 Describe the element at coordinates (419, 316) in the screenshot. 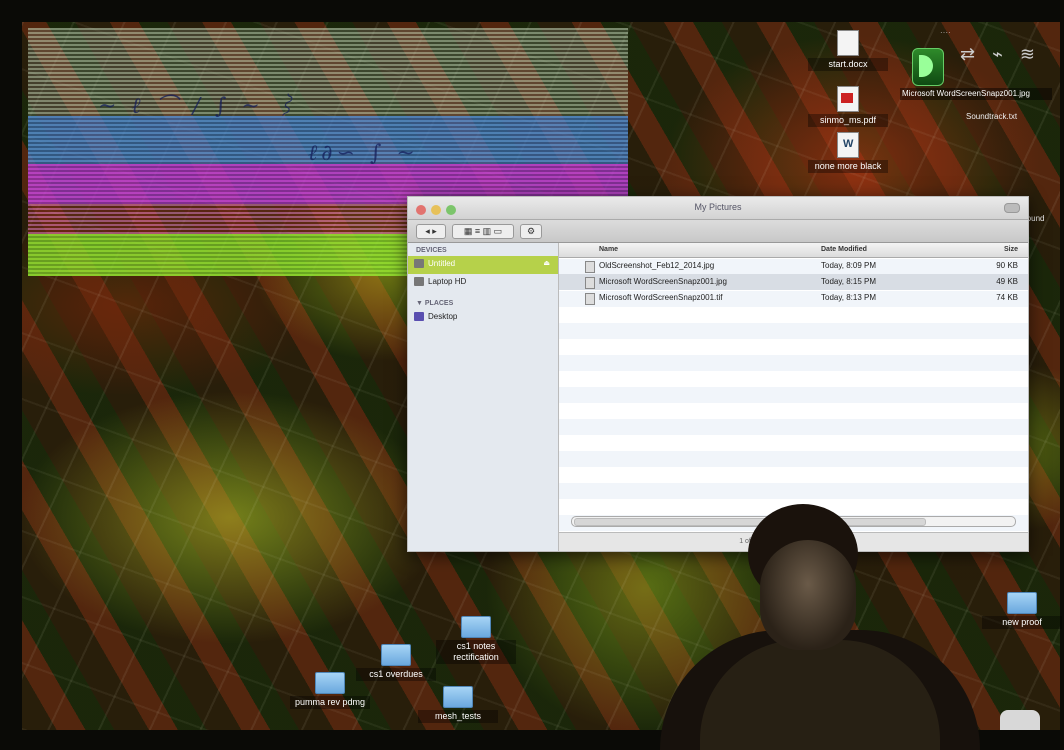

I see `desktop-folder-icon` at that location.